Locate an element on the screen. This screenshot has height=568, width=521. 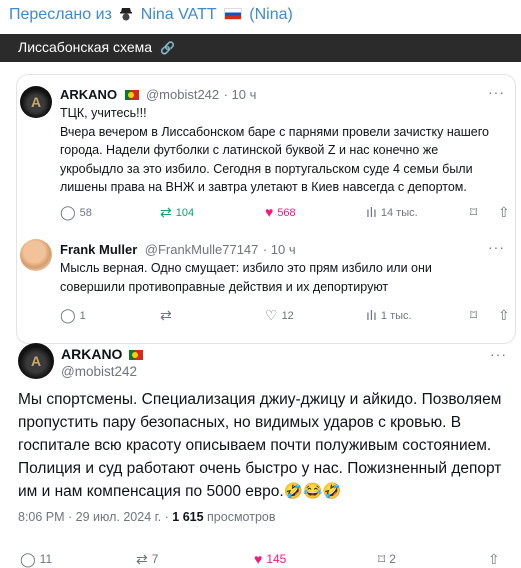
tweet1-actions: ◯ 58 ⇄ 104 ♥ 568 ılı 14 тыс. ⌑ ⇧ is located at coordinates (285, 212).